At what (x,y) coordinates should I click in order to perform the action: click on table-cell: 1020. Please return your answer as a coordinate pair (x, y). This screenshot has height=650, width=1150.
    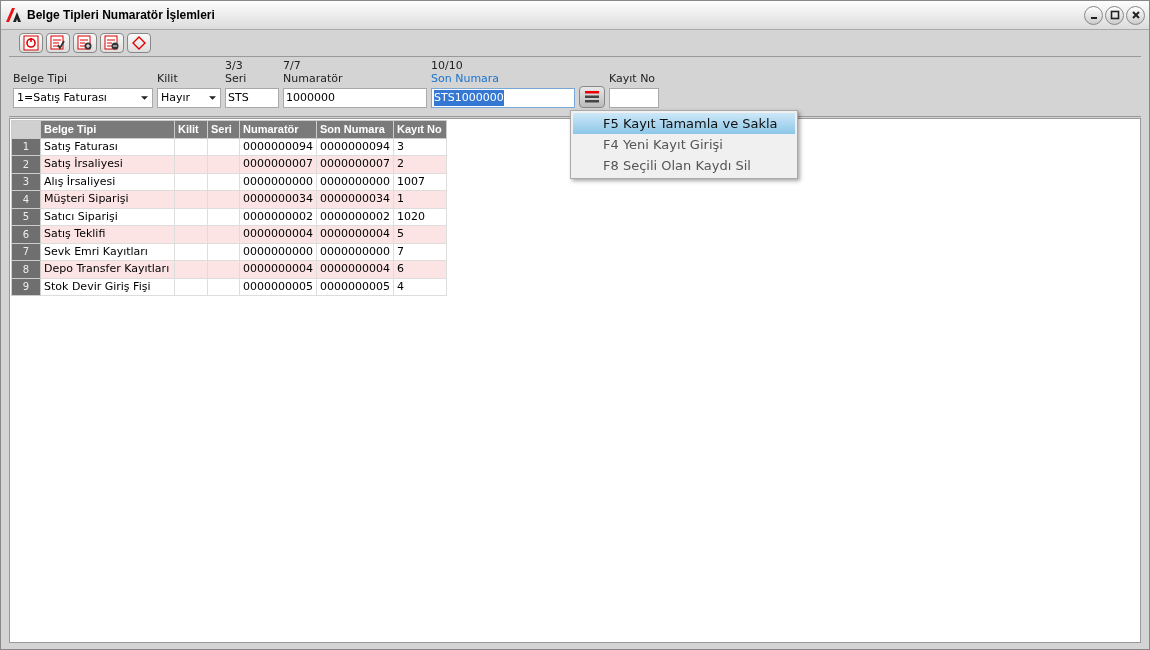
    Looking at the image, I should click on (420, 217).